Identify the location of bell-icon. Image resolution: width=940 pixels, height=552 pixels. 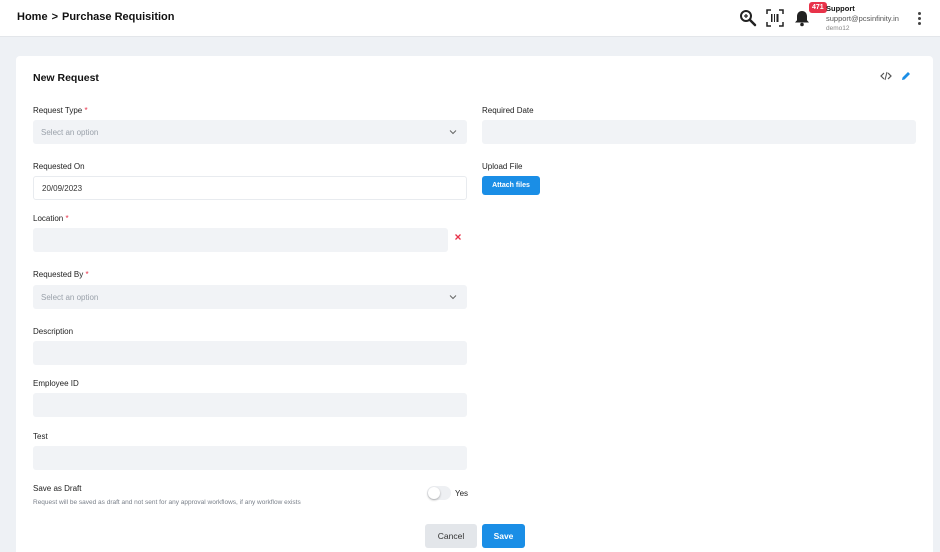
(802, 18).